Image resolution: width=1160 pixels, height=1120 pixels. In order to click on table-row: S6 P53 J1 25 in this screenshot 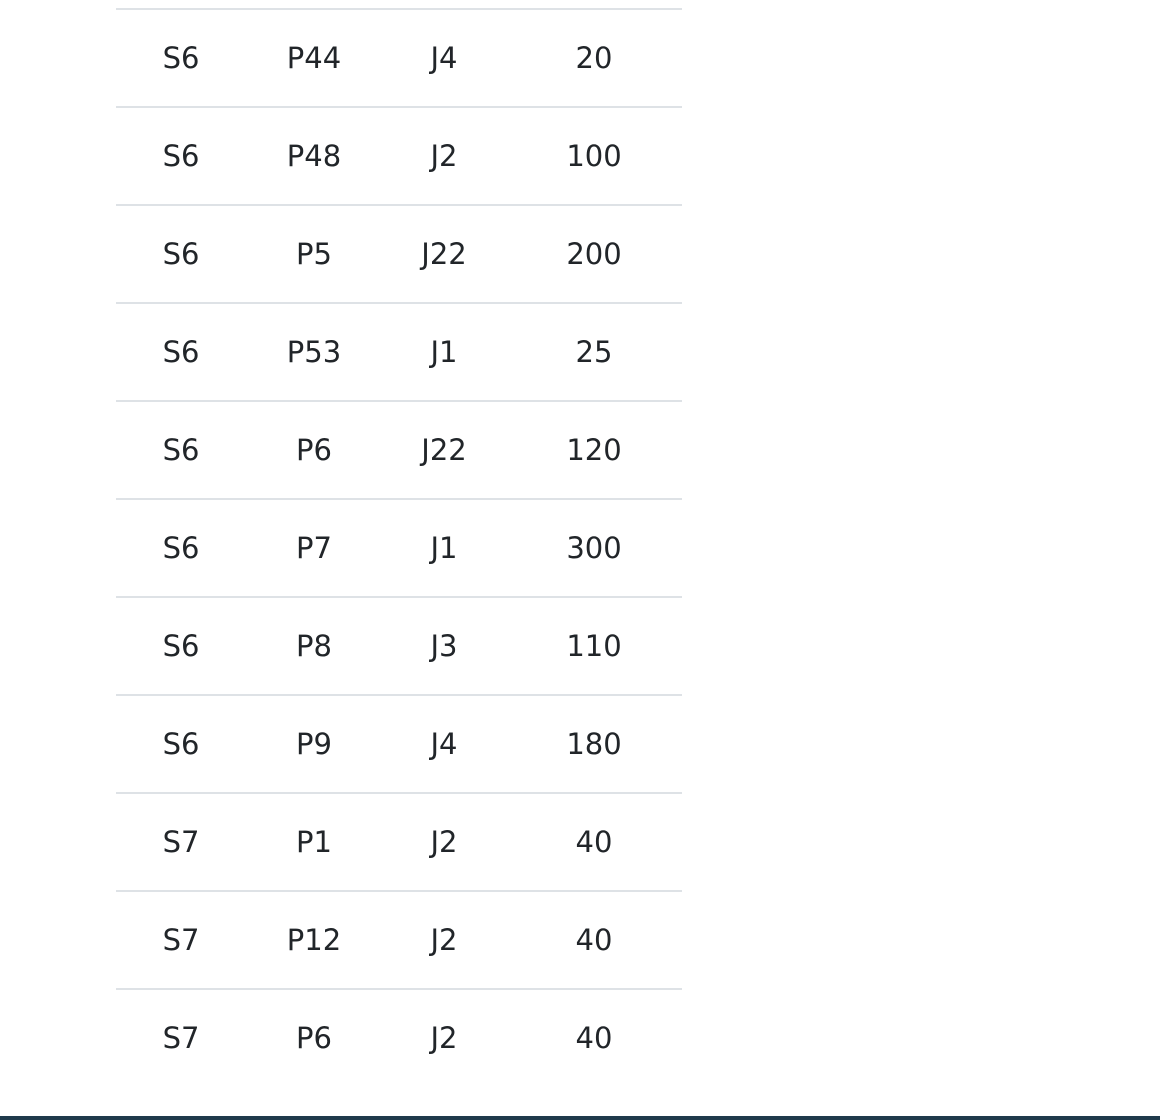, I will do `click(399, 351)`.